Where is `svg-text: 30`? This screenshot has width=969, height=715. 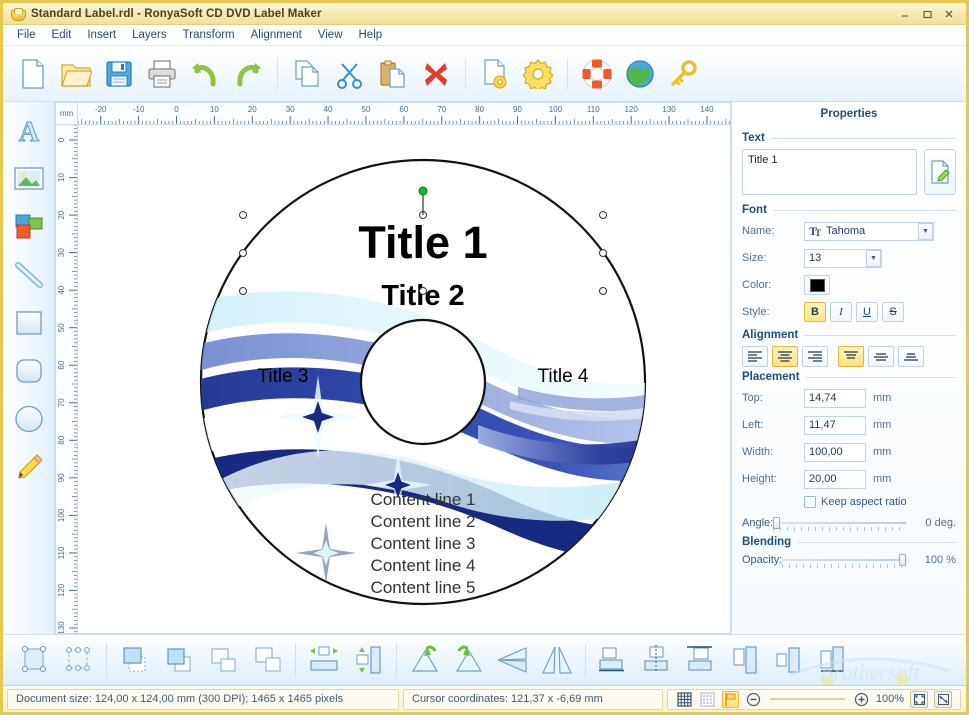
svg-text: 30 is located at coordinates (61, 252).